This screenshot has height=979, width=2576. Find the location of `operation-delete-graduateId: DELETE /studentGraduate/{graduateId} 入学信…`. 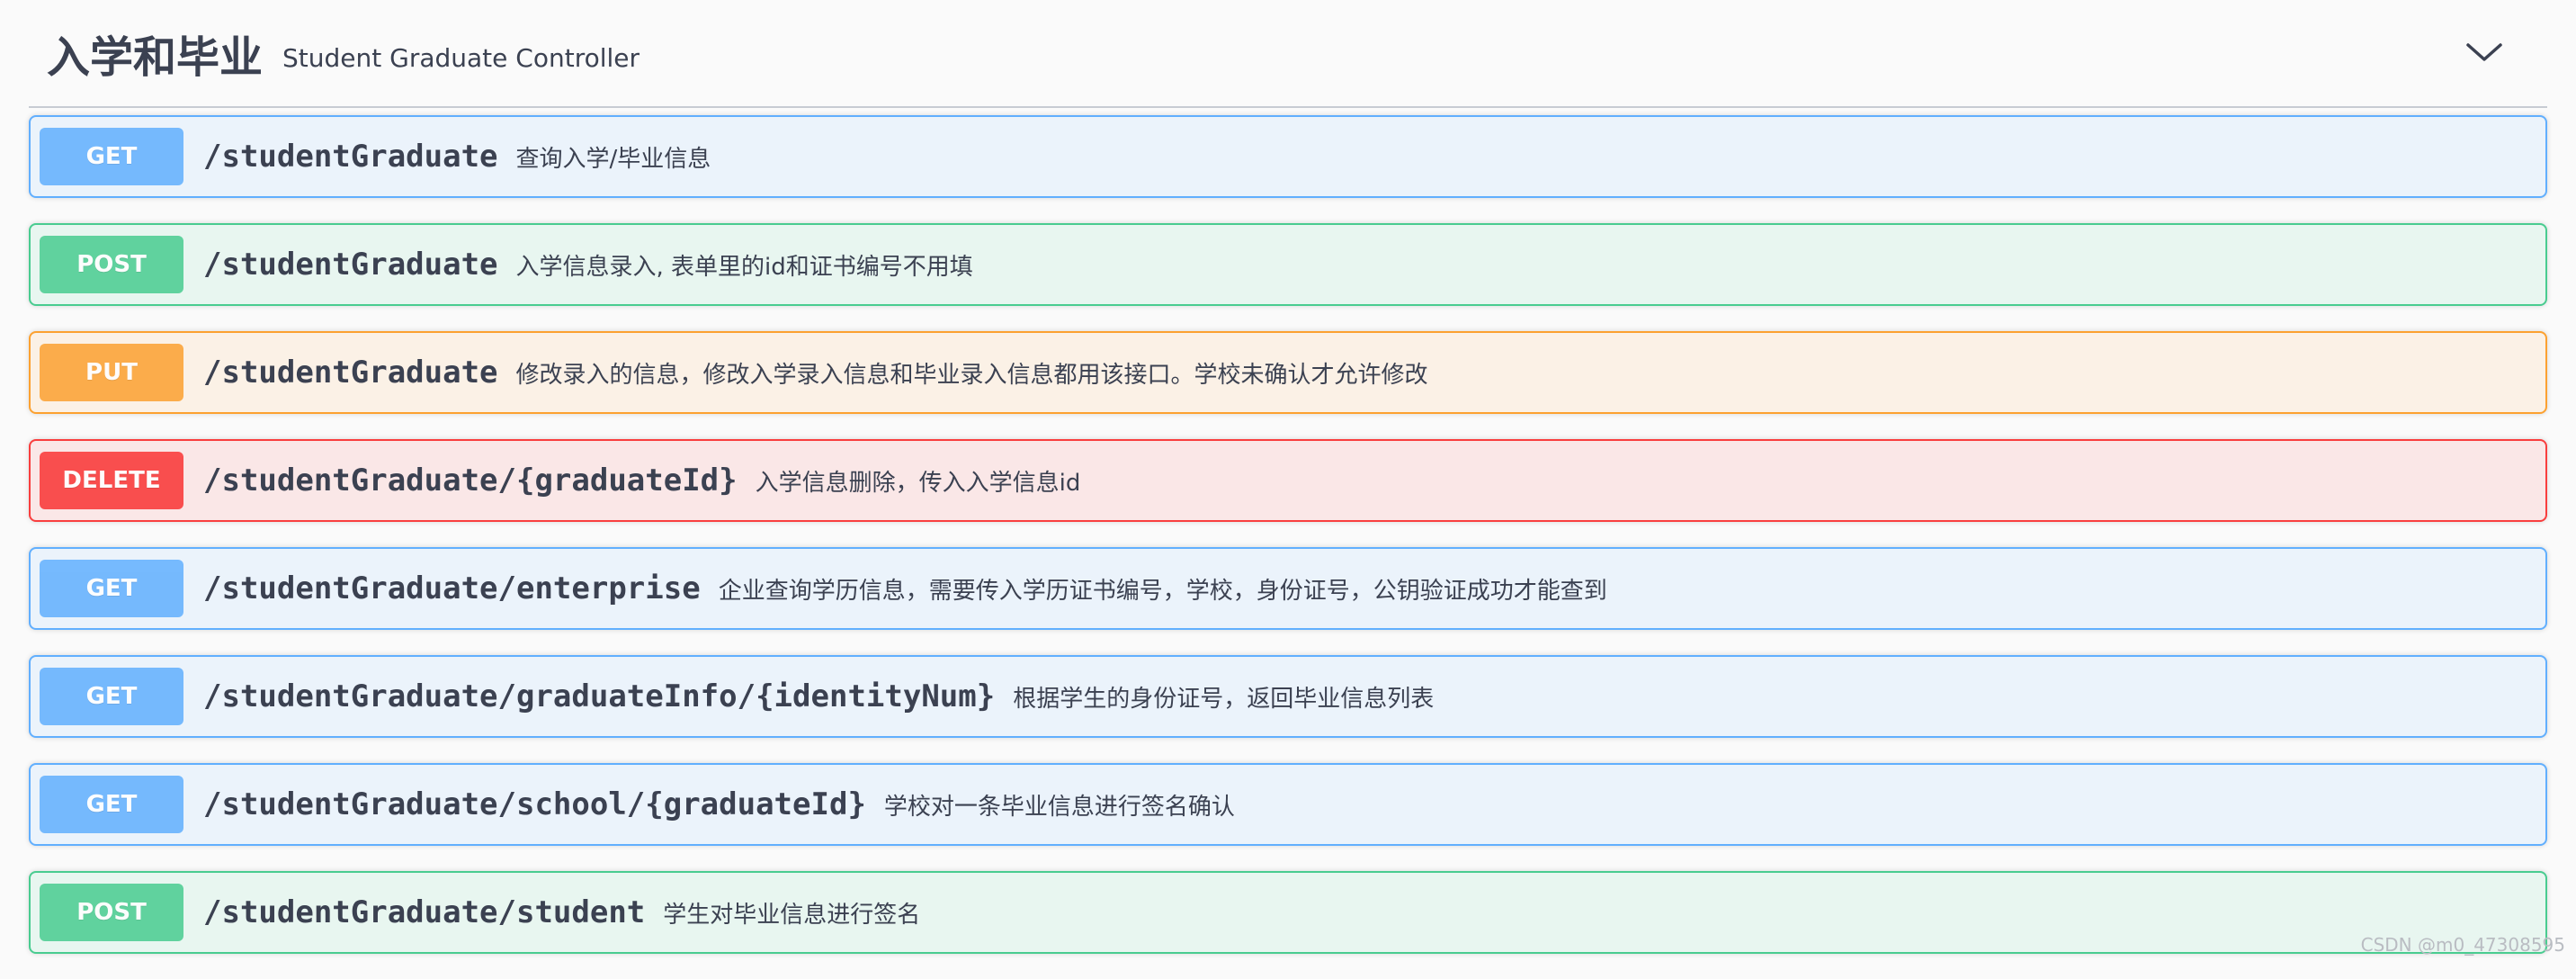

operation-delete-graduateId: DELETE /studentGraduate/{graduateId} 入学信… is located at coordinates (1288, 480).